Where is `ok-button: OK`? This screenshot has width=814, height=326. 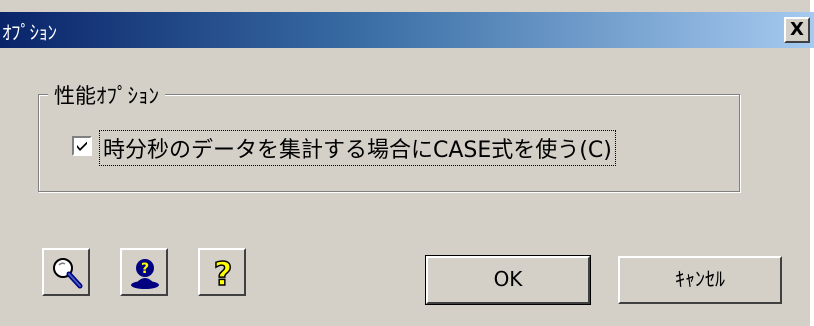
ok-button: OK is located at coordinates (508, 280).